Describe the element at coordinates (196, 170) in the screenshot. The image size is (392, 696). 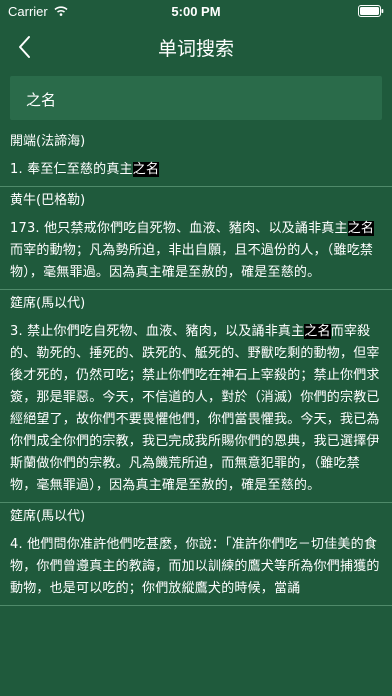
I see `result-text: 1. 奉至仁至慈的真主之名` at that location.